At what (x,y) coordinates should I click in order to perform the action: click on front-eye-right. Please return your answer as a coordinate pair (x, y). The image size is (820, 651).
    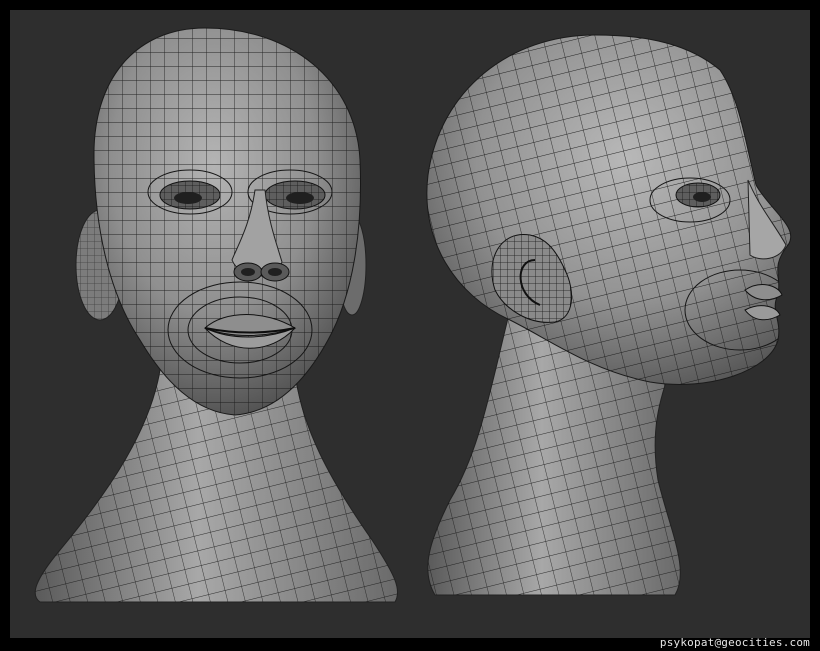
    Looking at the image, I should click on (295, 195).